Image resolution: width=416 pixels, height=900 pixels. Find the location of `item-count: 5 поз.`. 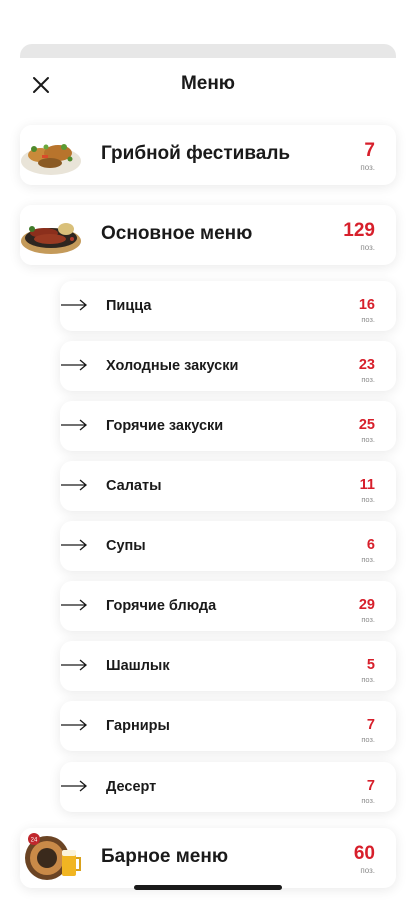

item-count: 5 поз. is located at coordinates (368, 671).